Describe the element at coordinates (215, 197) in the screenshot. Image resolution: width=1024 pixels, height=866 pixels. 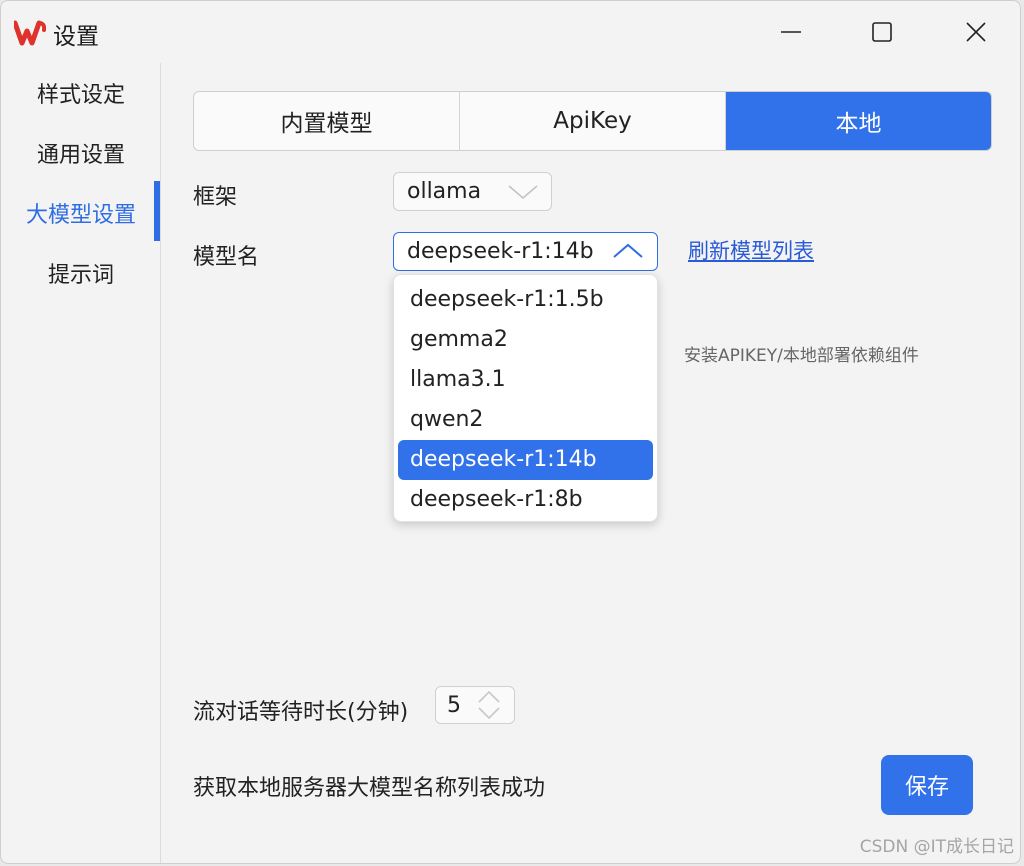
I see `framework-label: 框架` at that location.